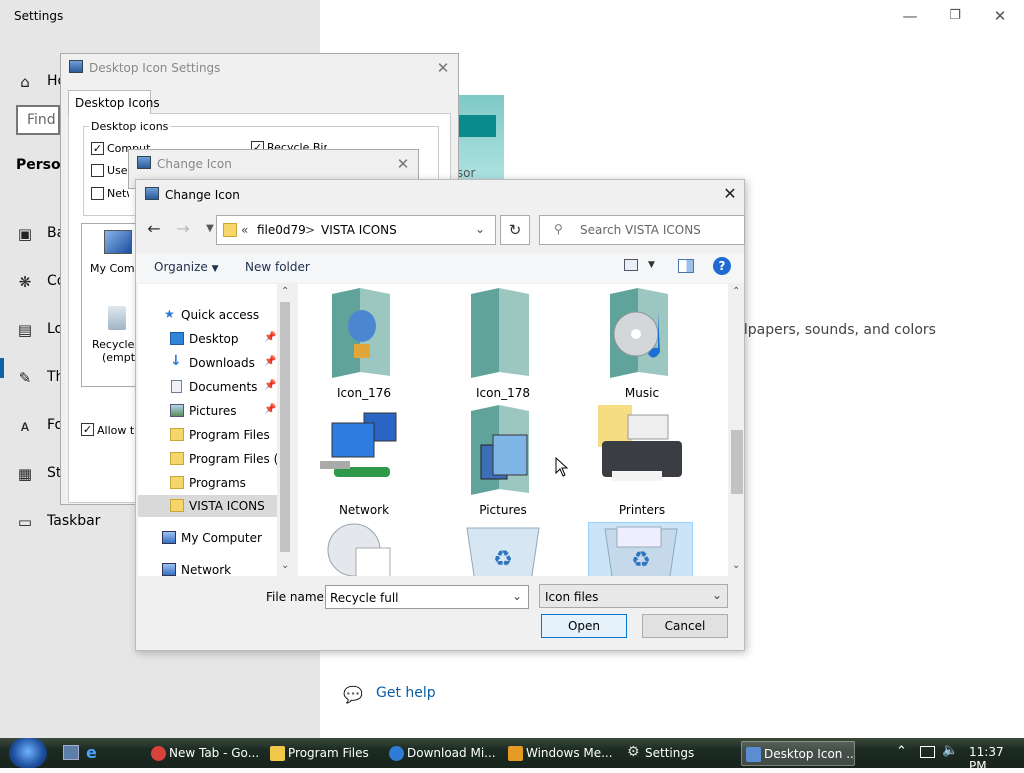 This screenshot has width=1024, height=773. What do you see at coordinates (217, 483) in the screenshot?
I see `nav-item-label: Programs` at bounding box center [217, 483].